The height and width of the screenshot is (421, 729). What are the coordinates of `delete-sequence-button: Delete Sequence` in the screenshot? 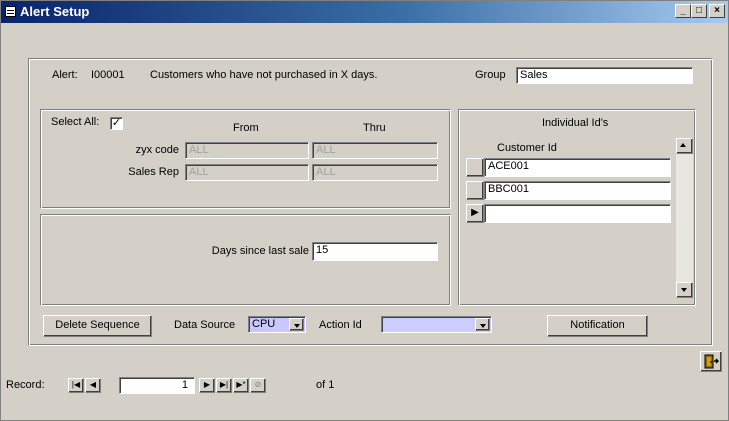 It's located at (97, 326).